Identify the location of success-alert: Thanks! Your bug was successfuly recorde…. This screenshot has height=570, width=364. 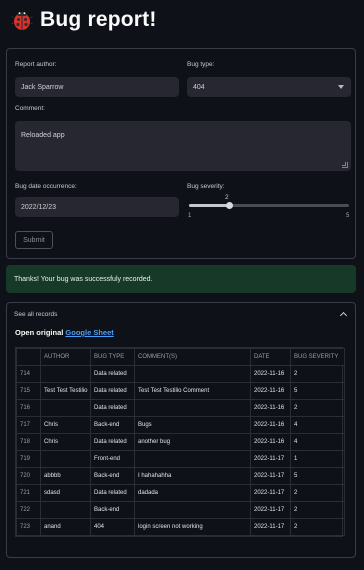
(181, 279).